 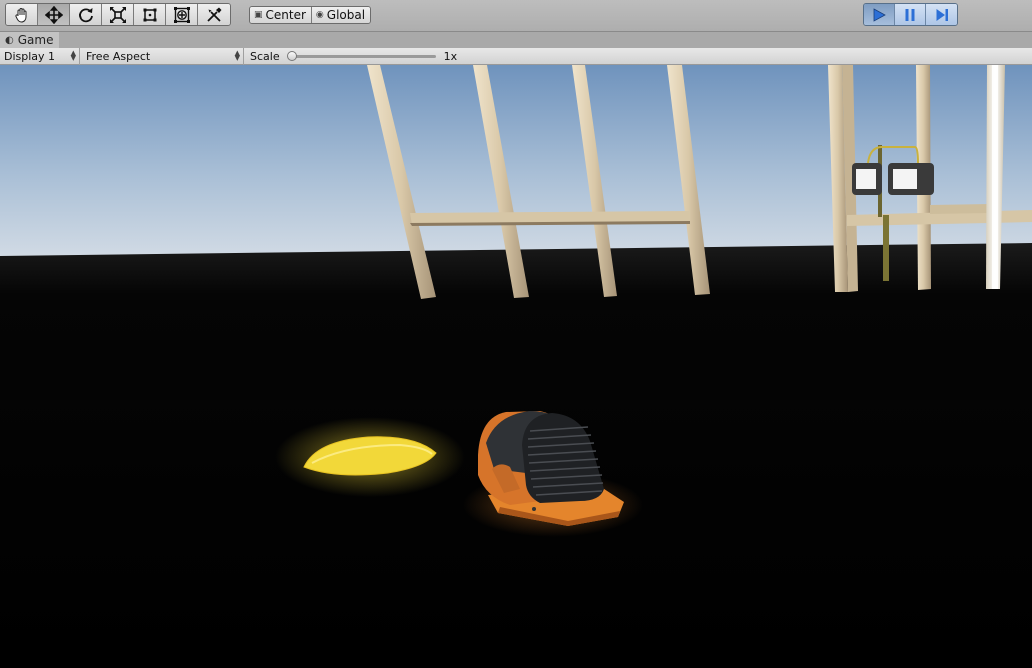 I want to click on pivot-mode-label: Center, so click(x=285, y=15).